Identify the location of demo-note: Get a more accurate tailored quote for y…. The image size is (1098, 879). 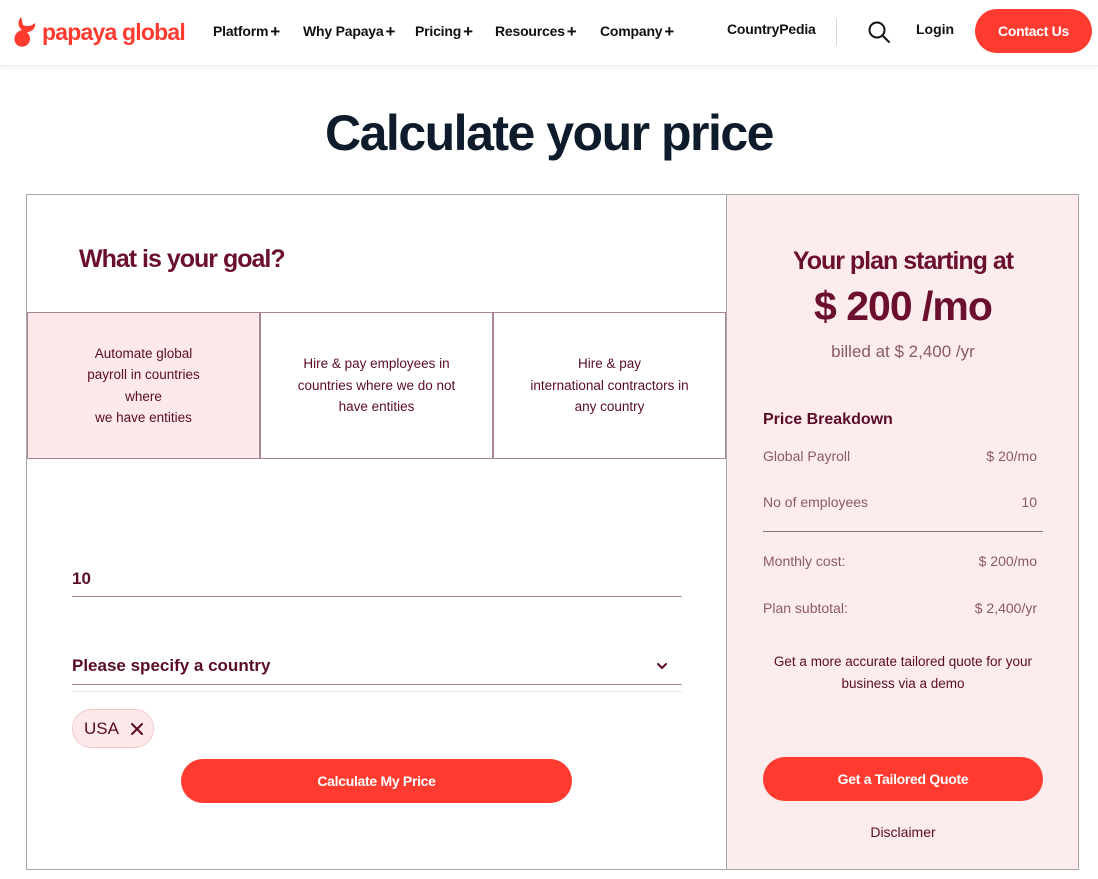
(903, 673).